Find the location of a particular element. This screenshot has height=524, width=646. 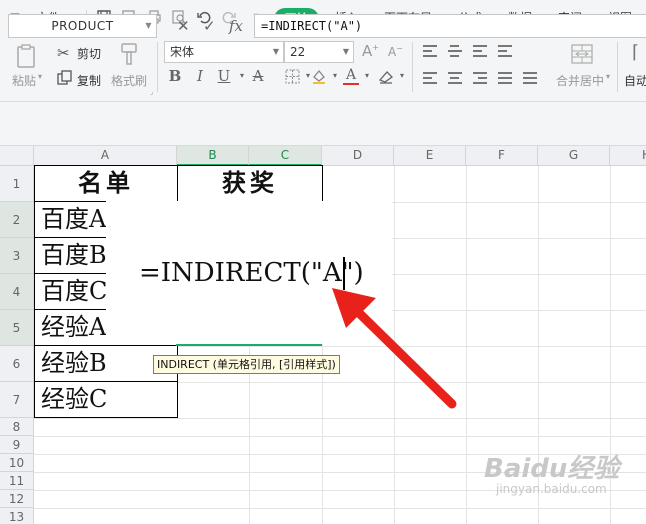

baidu-watermark-url: jingyan.baidu.com is located at coordinates (551, 489).